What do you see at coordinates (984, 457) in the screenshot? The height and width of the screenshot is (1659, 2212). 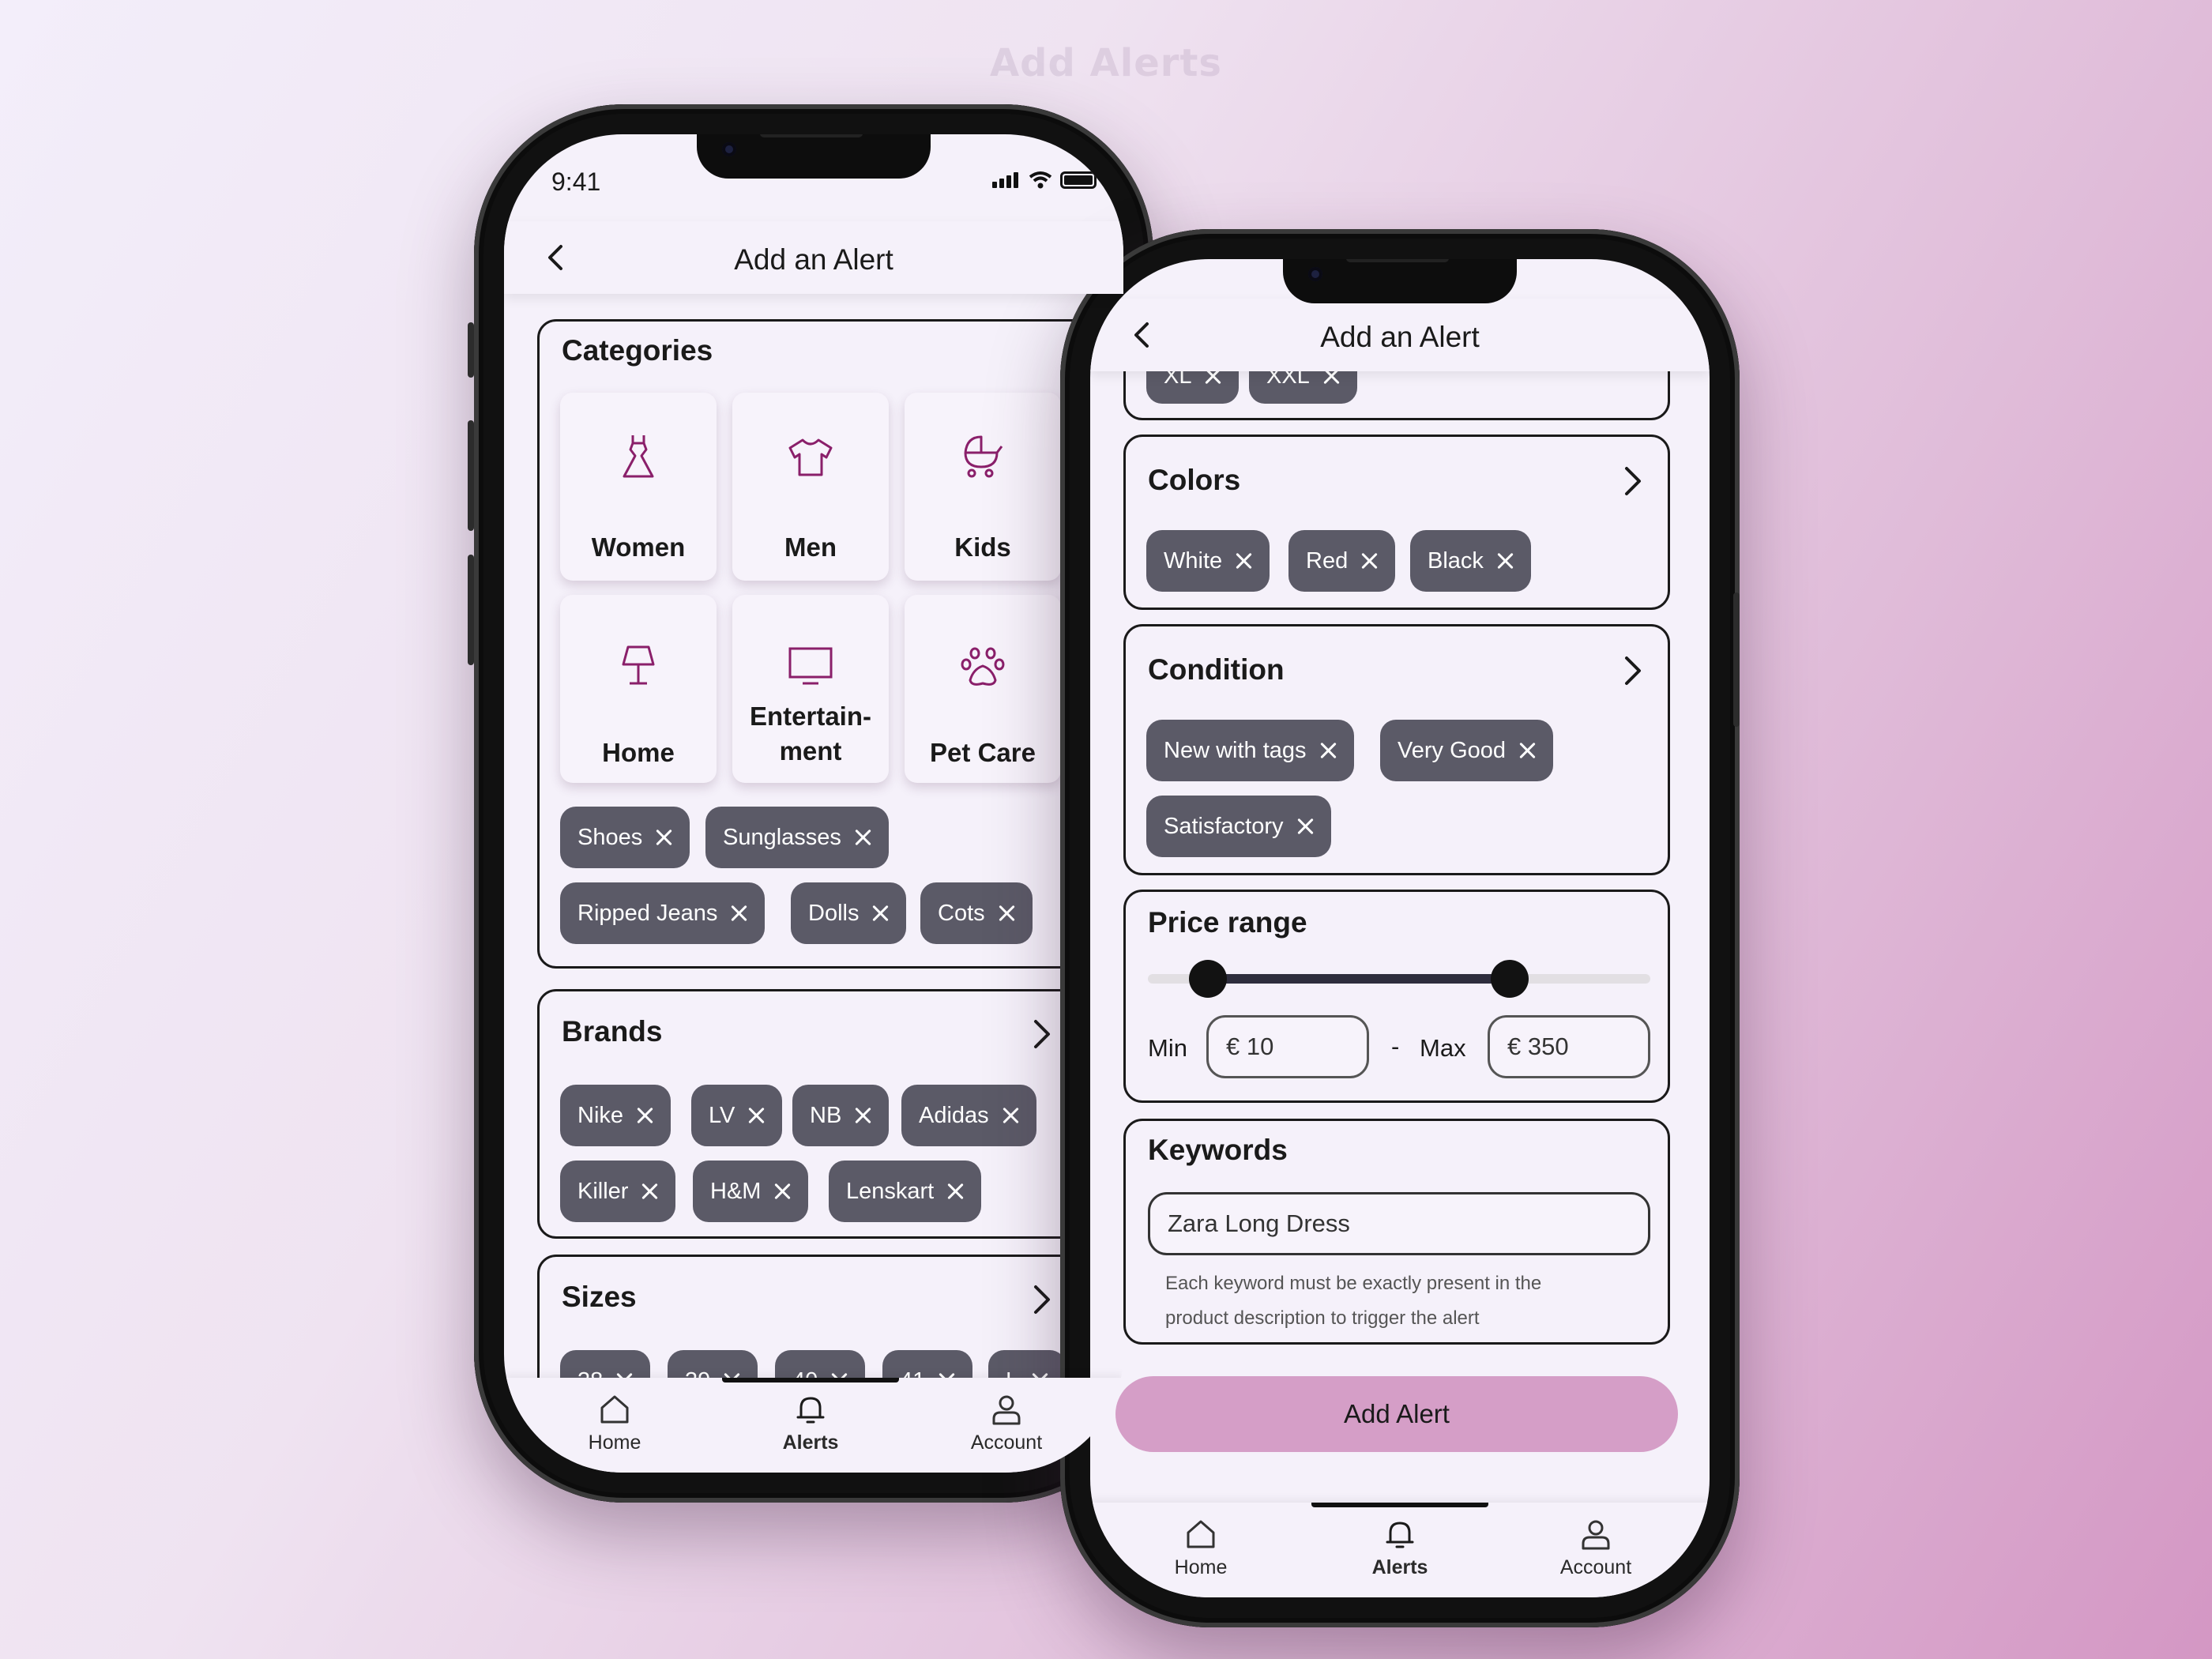 I see `stroller-icon` at bounding box center [984, 457].